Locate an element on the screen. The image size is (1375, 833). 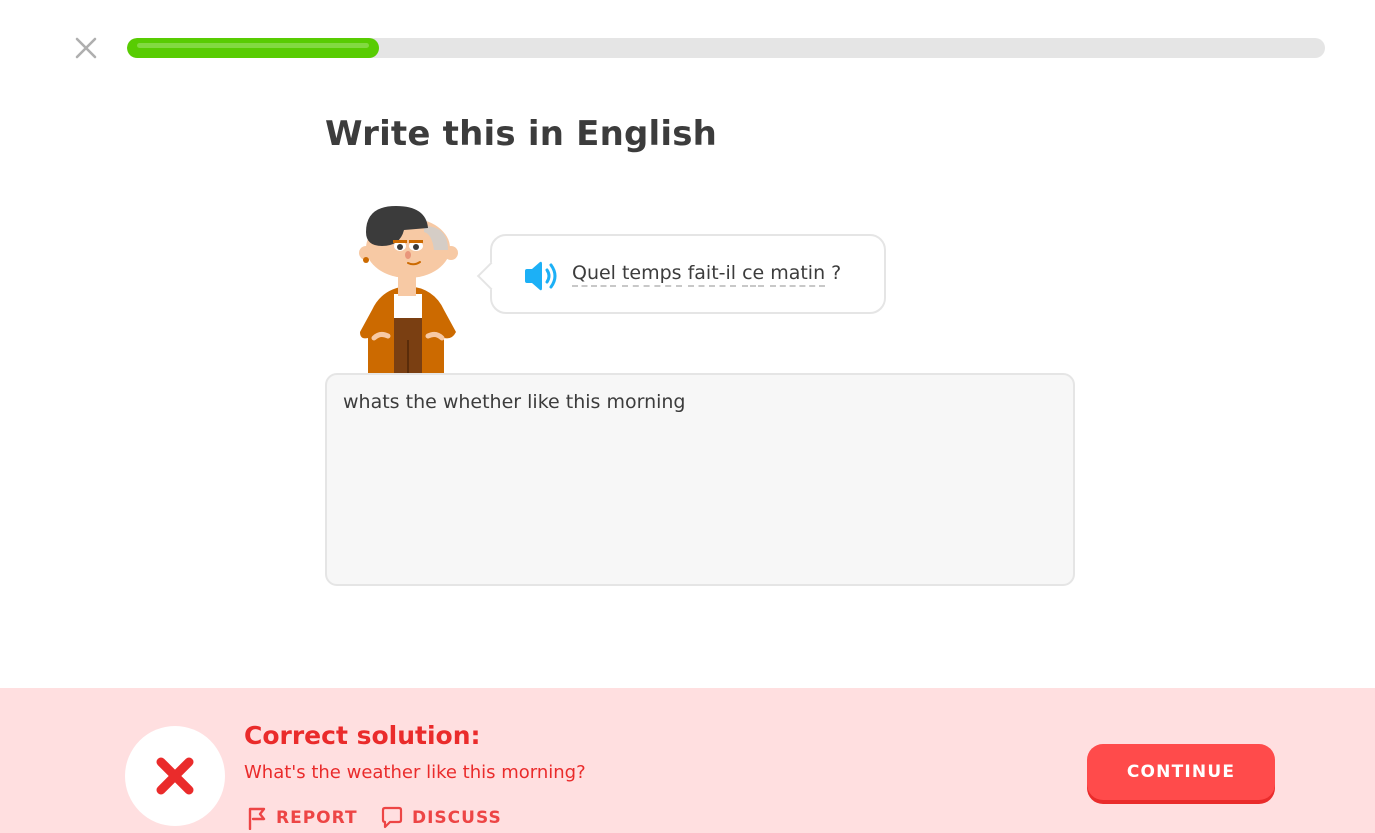
prompt-punctuation: ? is located at coordinates (836, 273).